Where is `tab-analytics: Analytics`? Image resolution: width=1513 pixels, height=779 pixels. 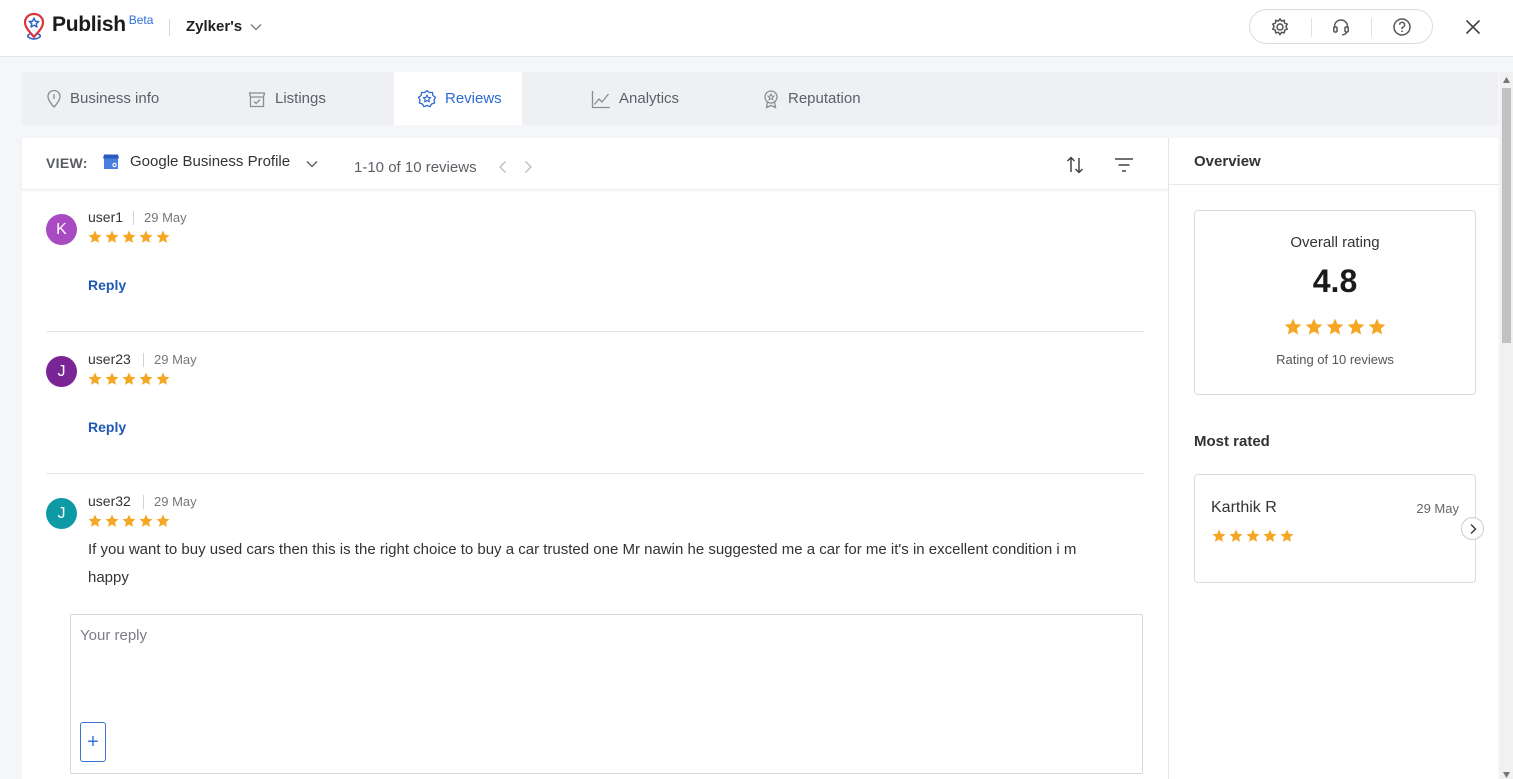
tab-analytics: Analytics is located at coordinates (642, 98).